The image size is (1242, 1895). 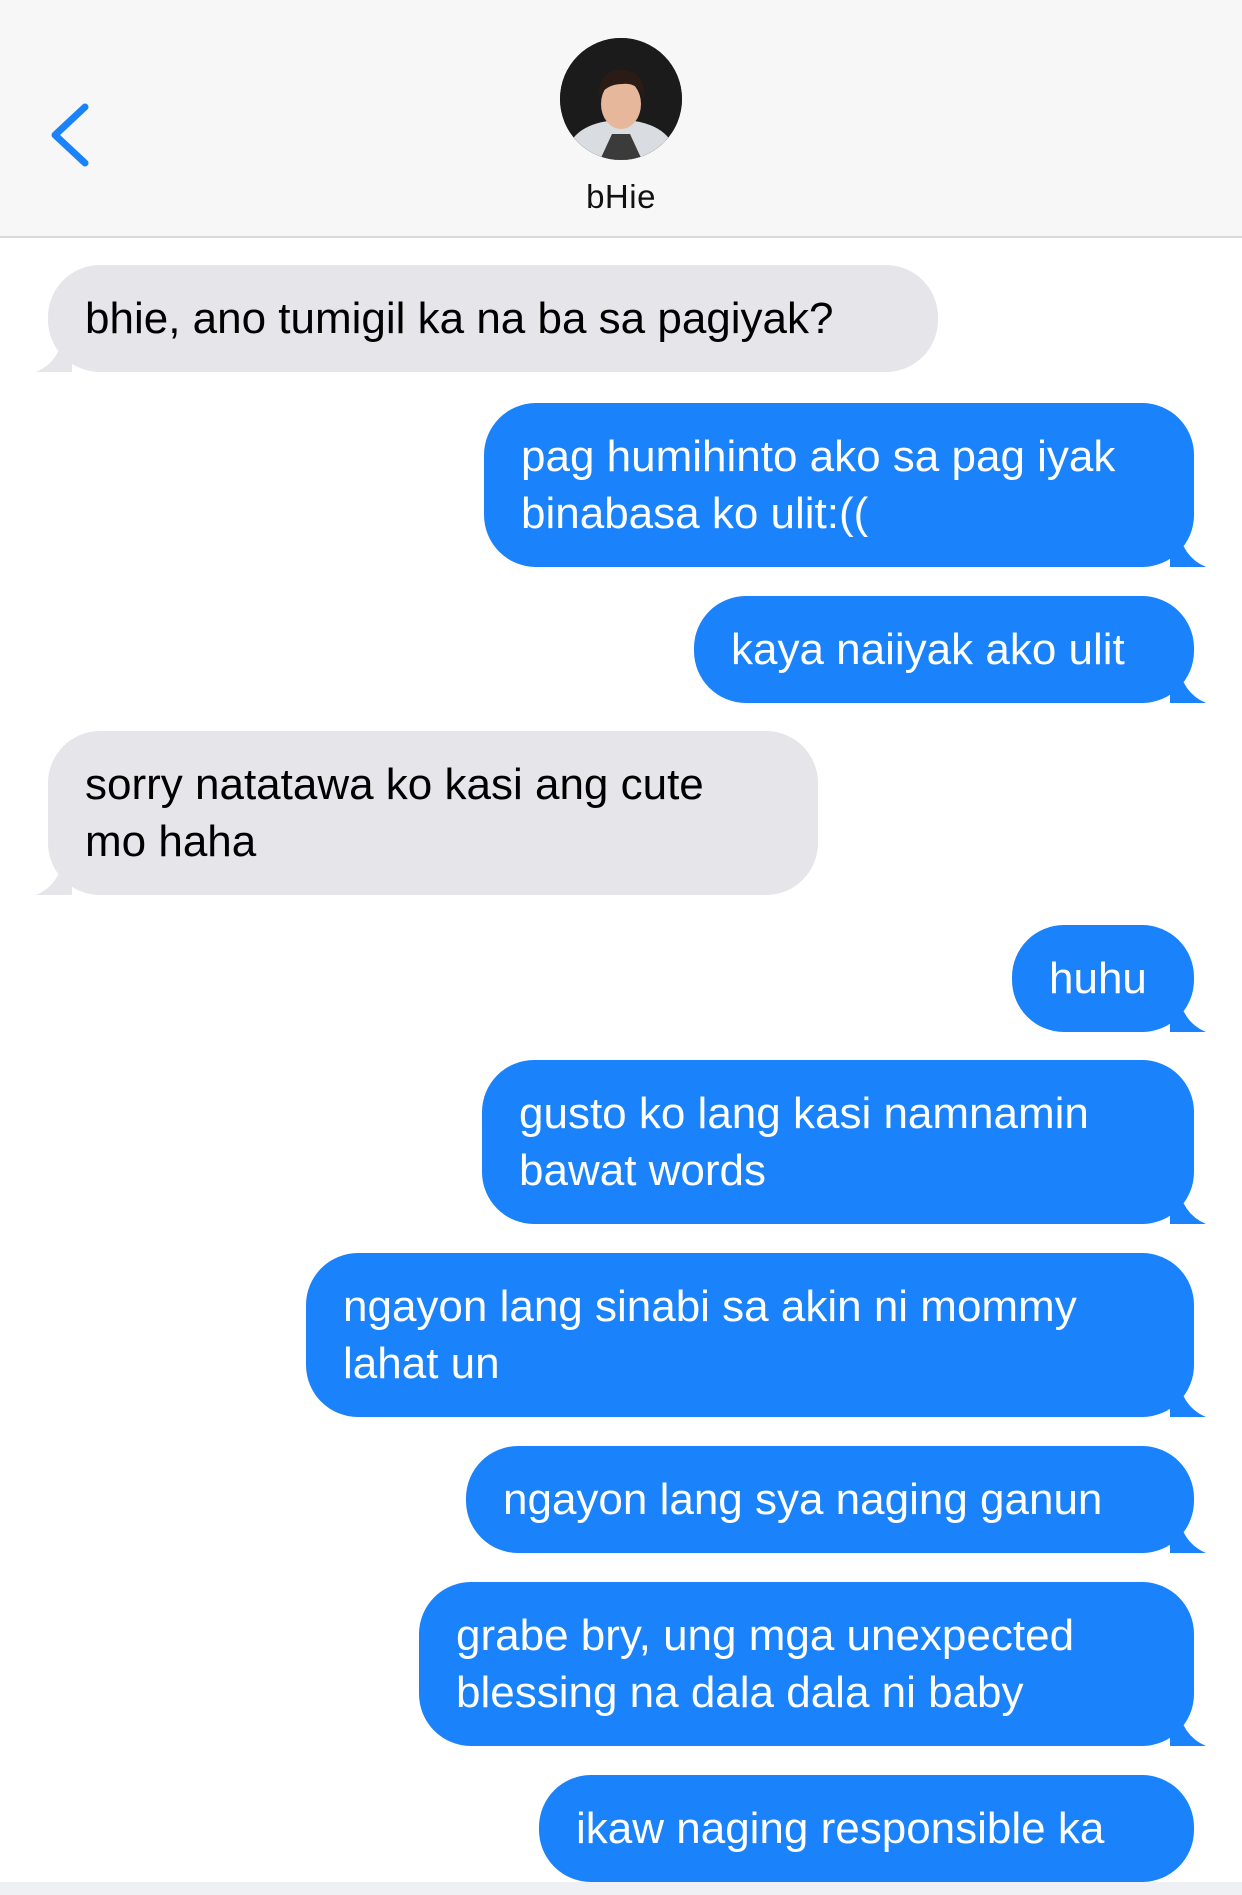 I want to click on message-bubble-outgoing: ikaw naging responsible ka, so click(x=866, y=1828).